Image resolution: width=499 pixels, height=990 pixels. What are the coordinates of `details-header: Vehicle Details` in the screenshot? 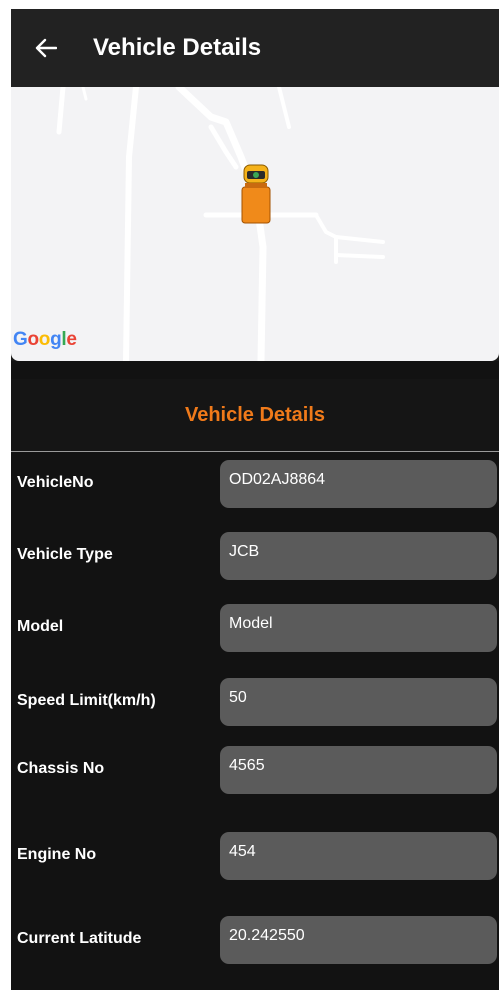 It's located at (255, 415).